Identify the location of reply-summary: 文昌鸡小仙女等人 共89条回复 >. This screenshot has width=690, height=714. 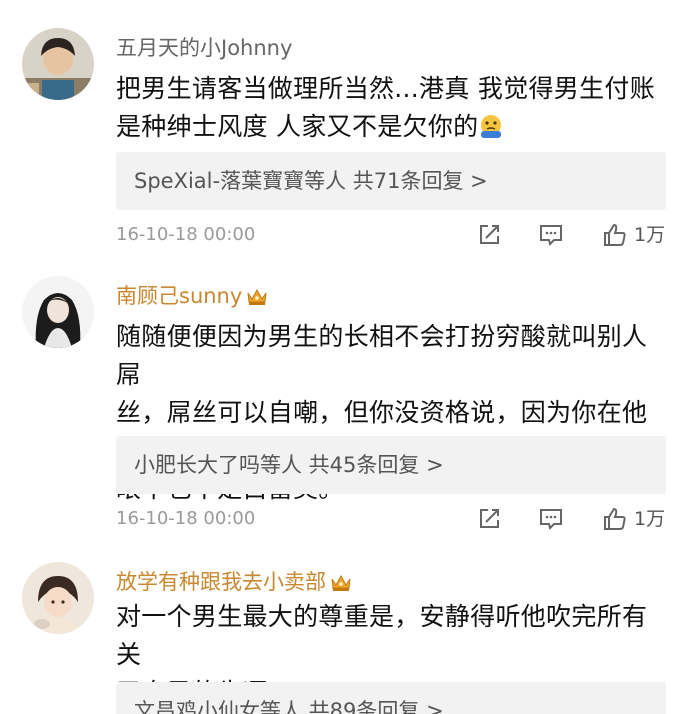
(391, 698).